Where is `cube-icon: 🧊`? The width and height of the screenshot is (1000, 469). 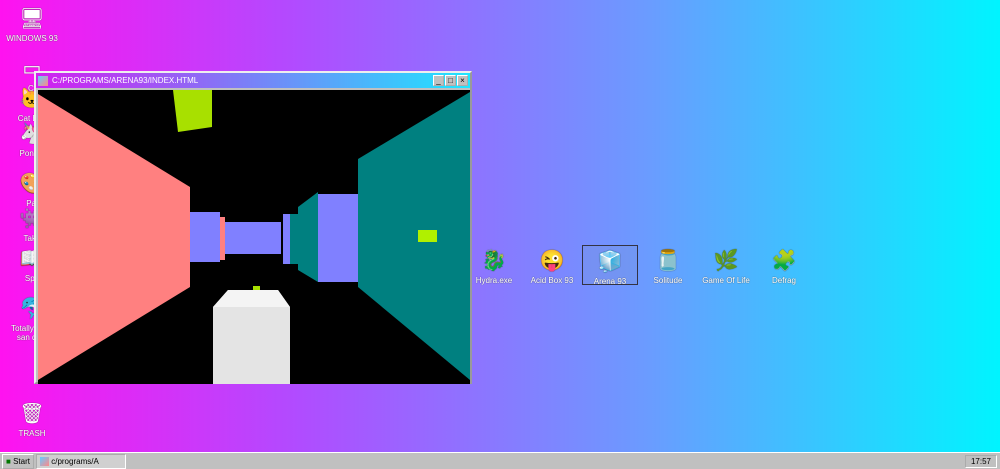 cube-icon: 🧊 is located at coordinates (610, 261).